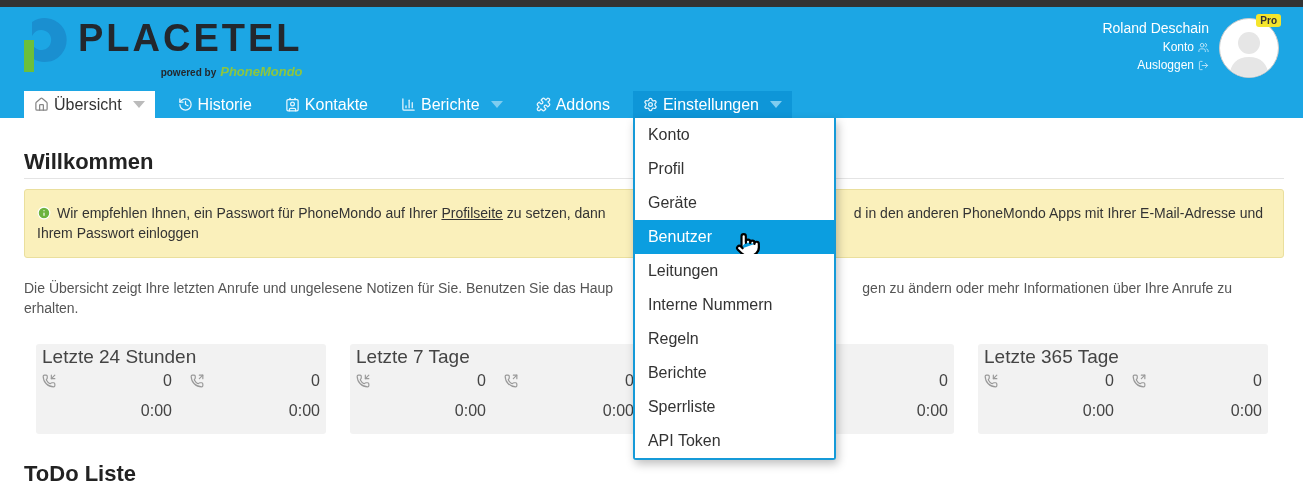 The height and width of the screenshot is (487, 1303). Describe the element at coordinates (1203, 65) in the screenshot. I see `logout-icon` at that location.